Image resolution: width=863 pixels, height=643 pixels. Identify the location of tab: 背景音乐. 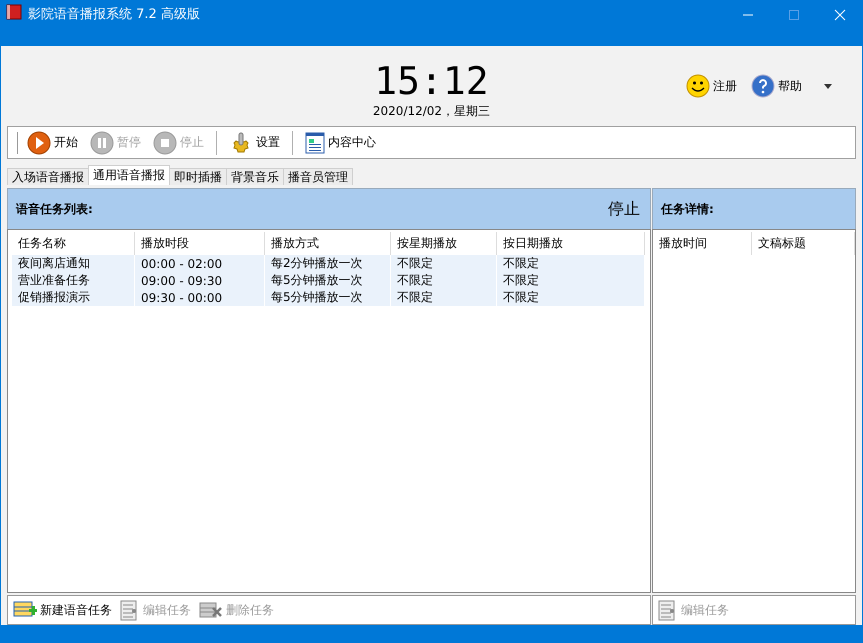
(255, 176).